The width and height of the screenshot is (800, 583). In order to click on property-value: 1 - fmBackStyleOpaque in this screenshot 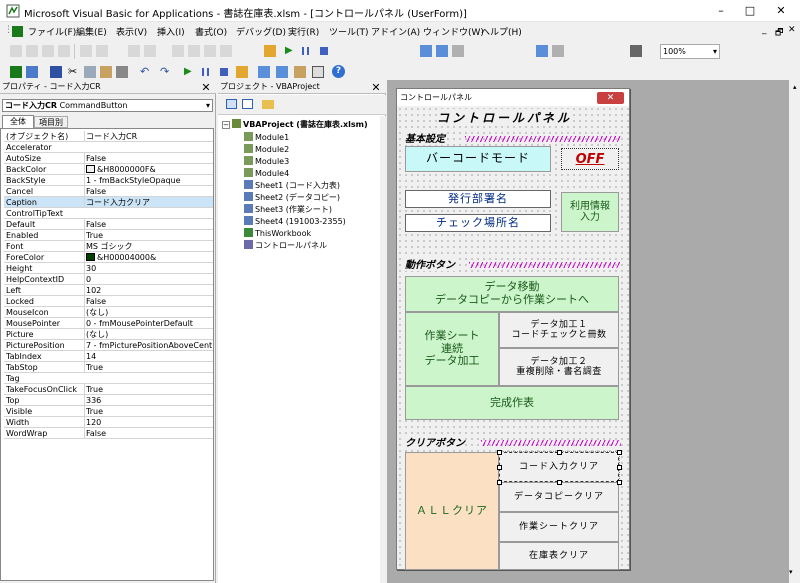, I will do `click(148, 180)`.